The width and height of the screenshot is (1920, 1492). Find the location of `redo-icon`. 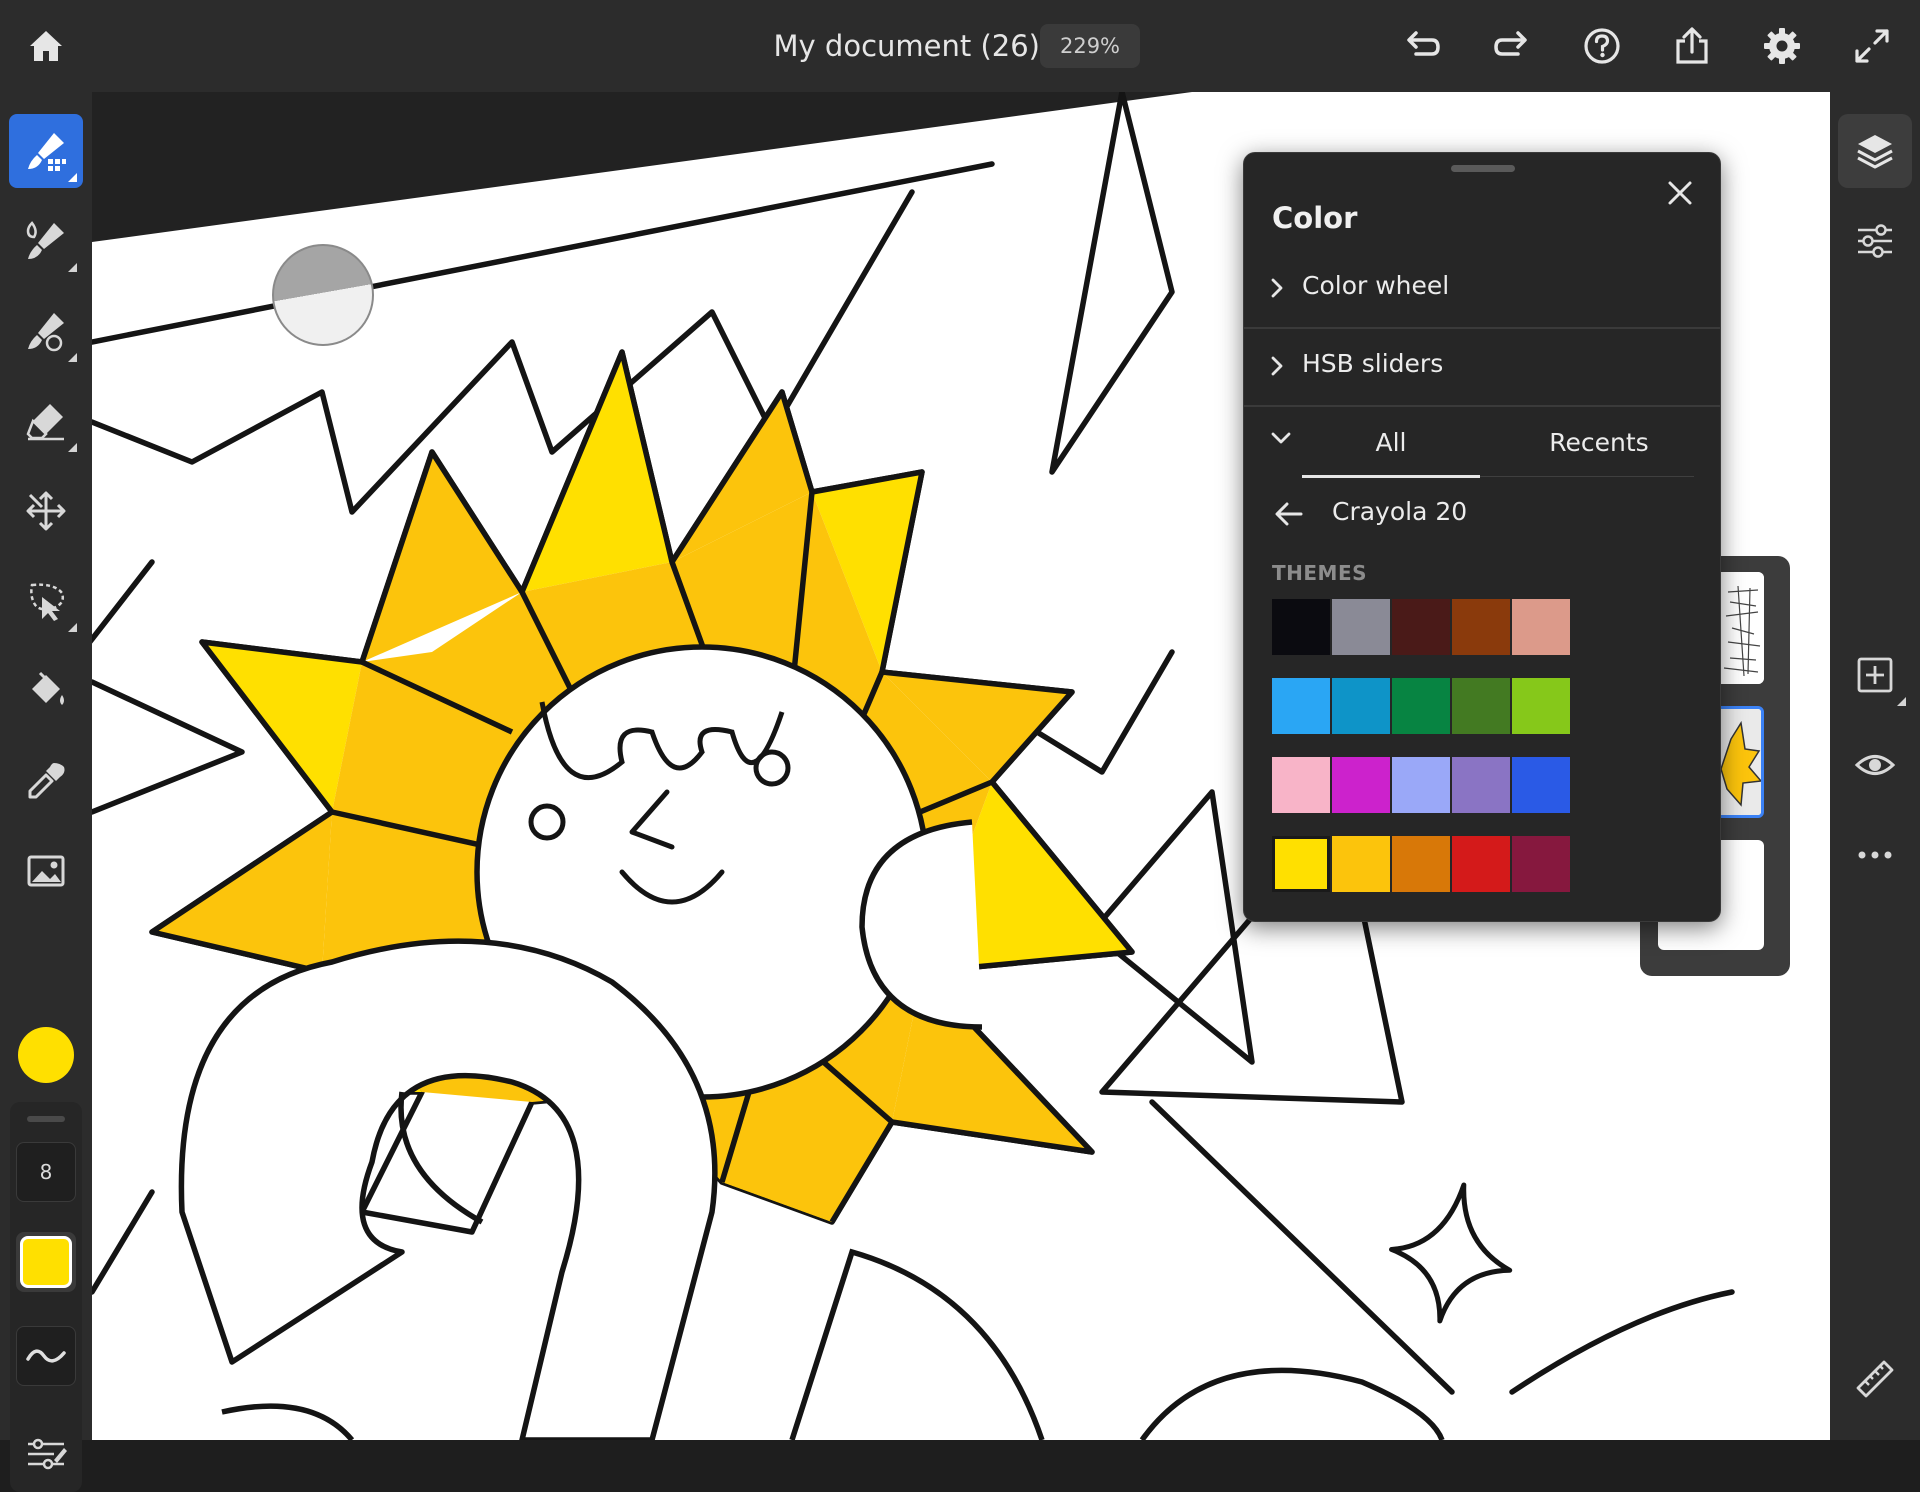

redo-icon is located at coordinates (1510, 43).